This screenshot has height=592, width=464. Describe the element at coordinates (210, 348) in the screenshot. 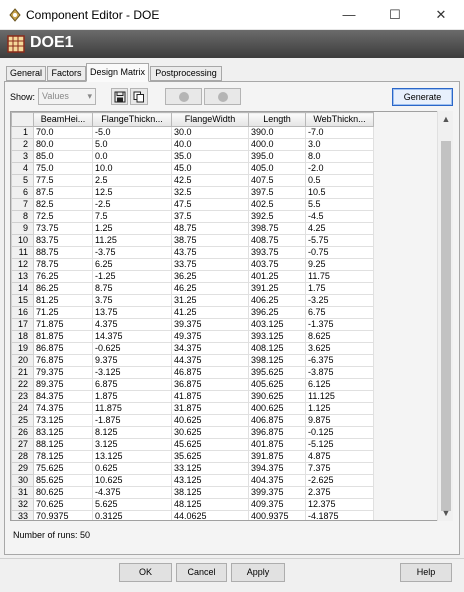

I see `table-cell: 34.375` at that location.